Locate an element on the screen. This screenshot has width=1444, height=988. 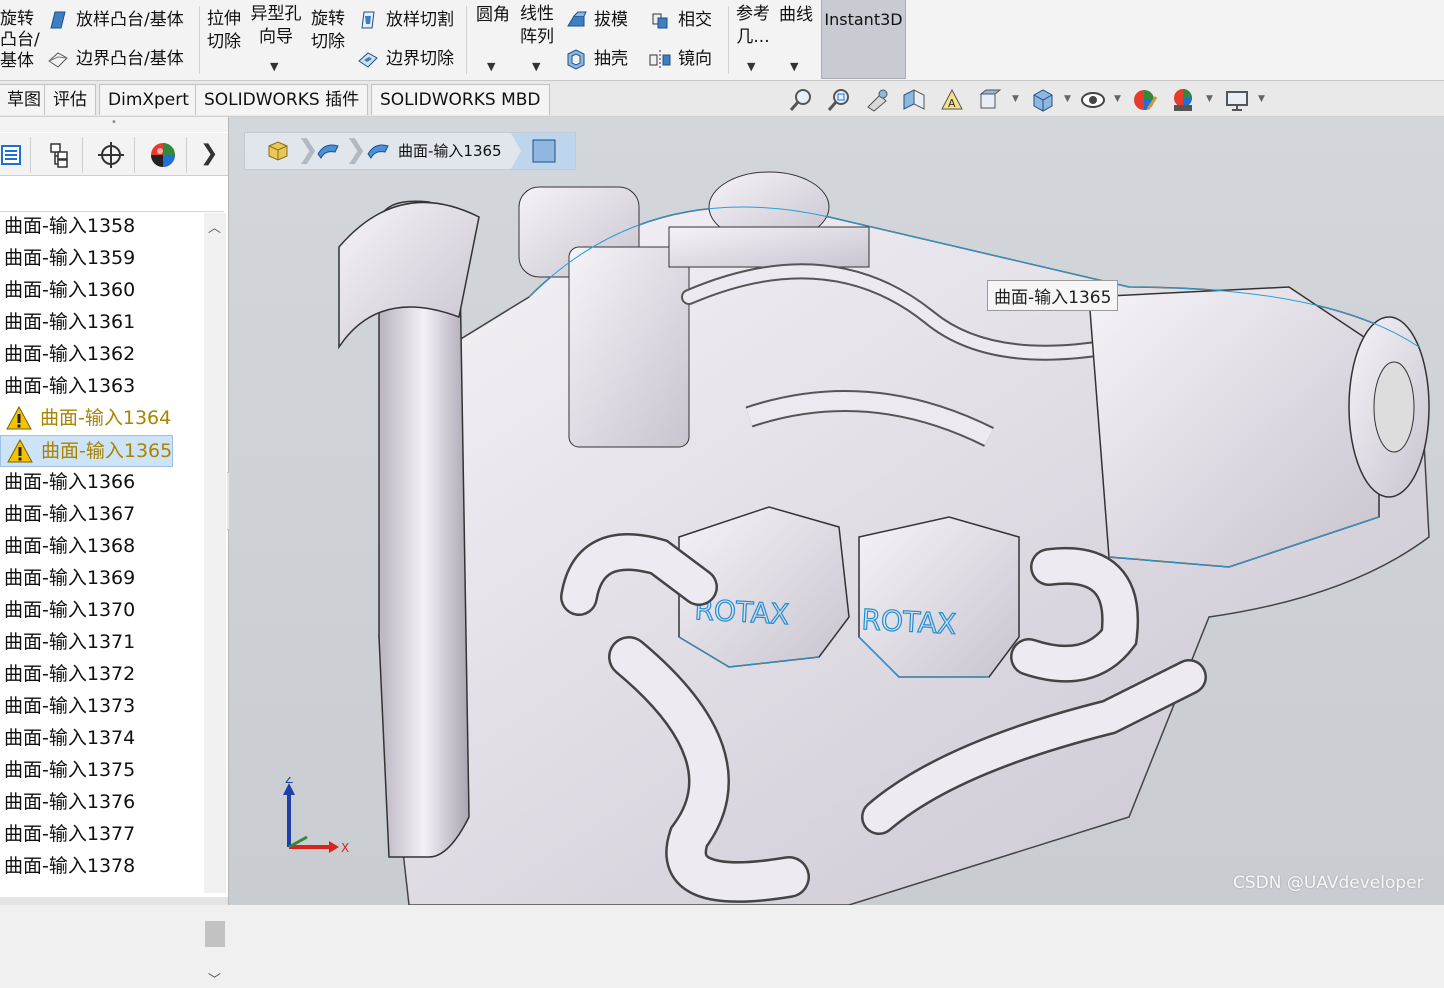
panel-tabs: ❯ is located at coordinates (114, 154).